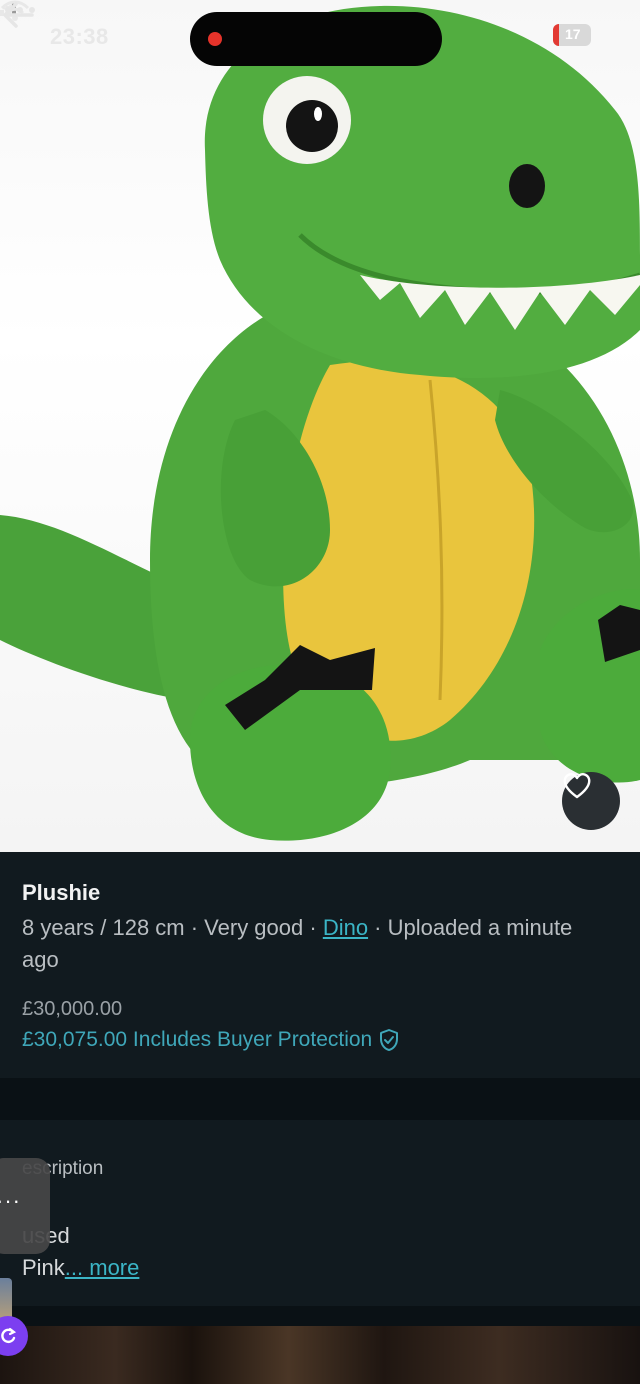 This screenshot has width=640, height=1384. I want to click on battery-indicator: 17, so click(572, 35).